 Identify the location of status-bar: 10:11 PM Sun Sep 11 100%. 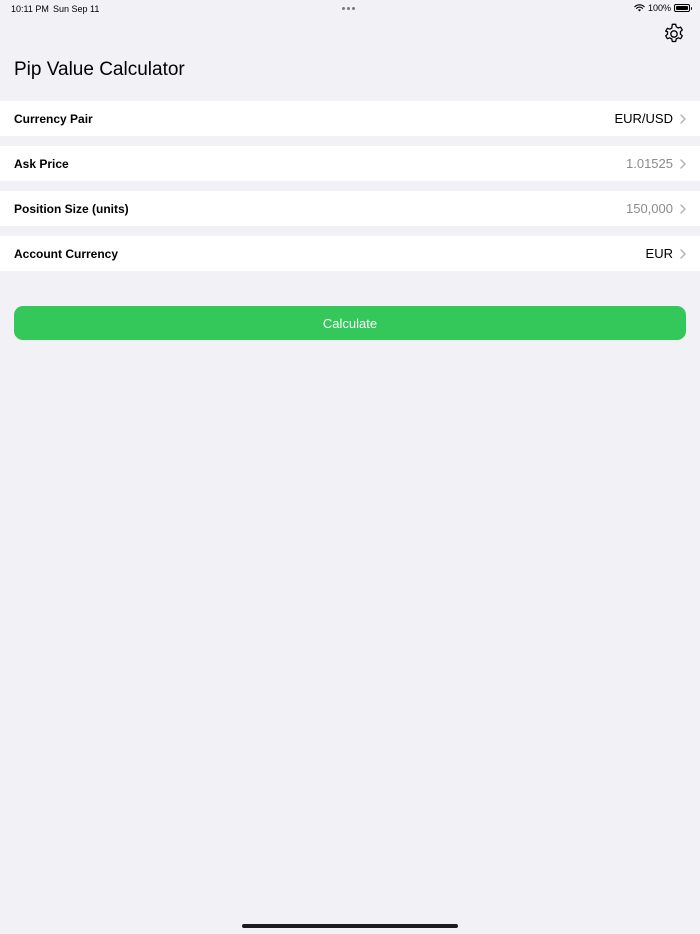
(350, 9).